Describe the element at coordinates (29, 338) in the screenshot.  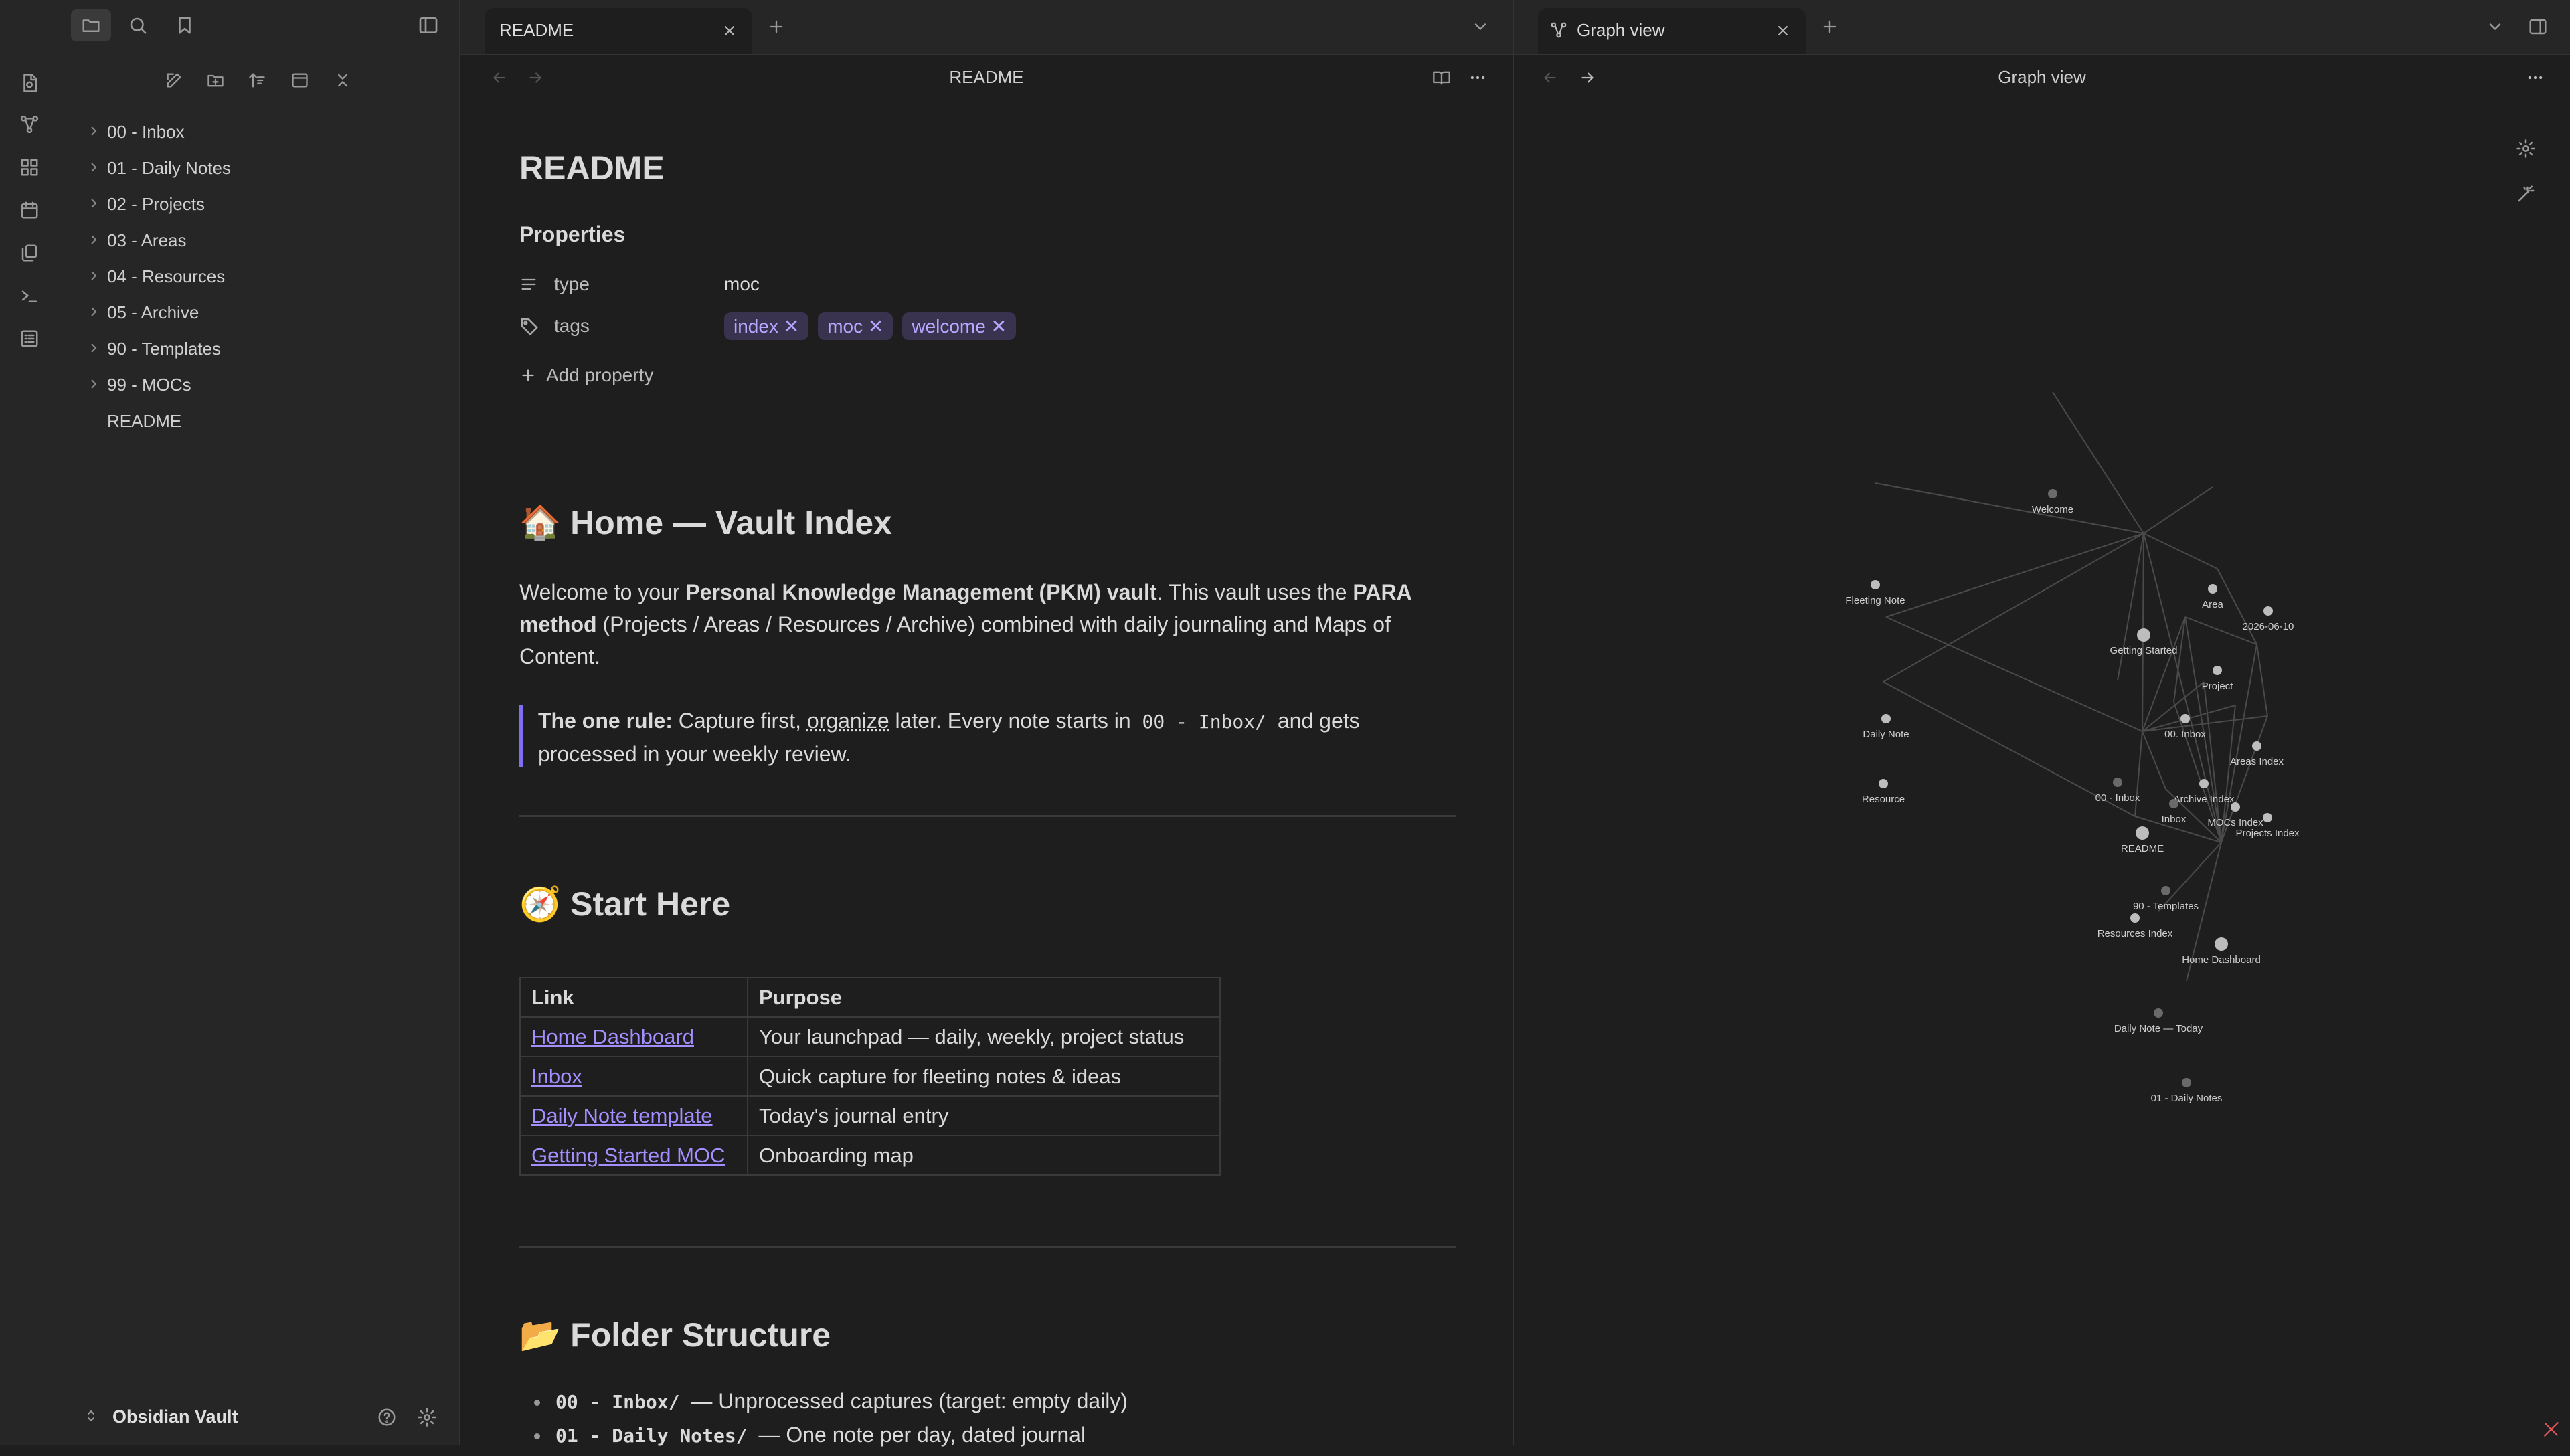
I see `list-icon` at that location.